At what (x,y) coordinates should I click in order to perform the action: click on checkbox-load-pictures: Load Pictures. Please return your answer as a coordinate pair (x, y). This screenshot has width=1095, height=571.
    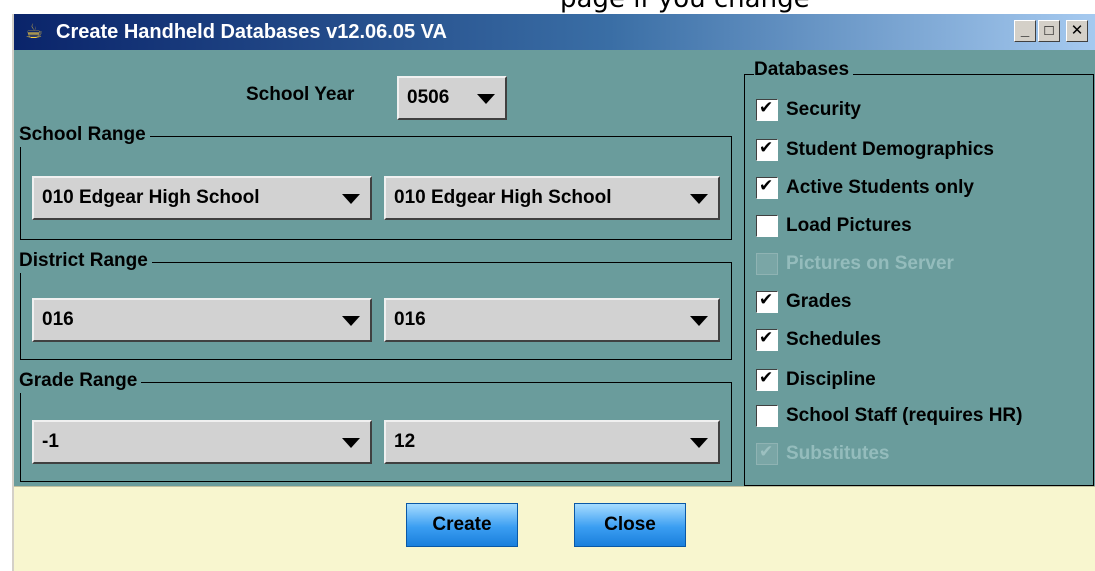
    Looking at the image, I should click on (834, 226).